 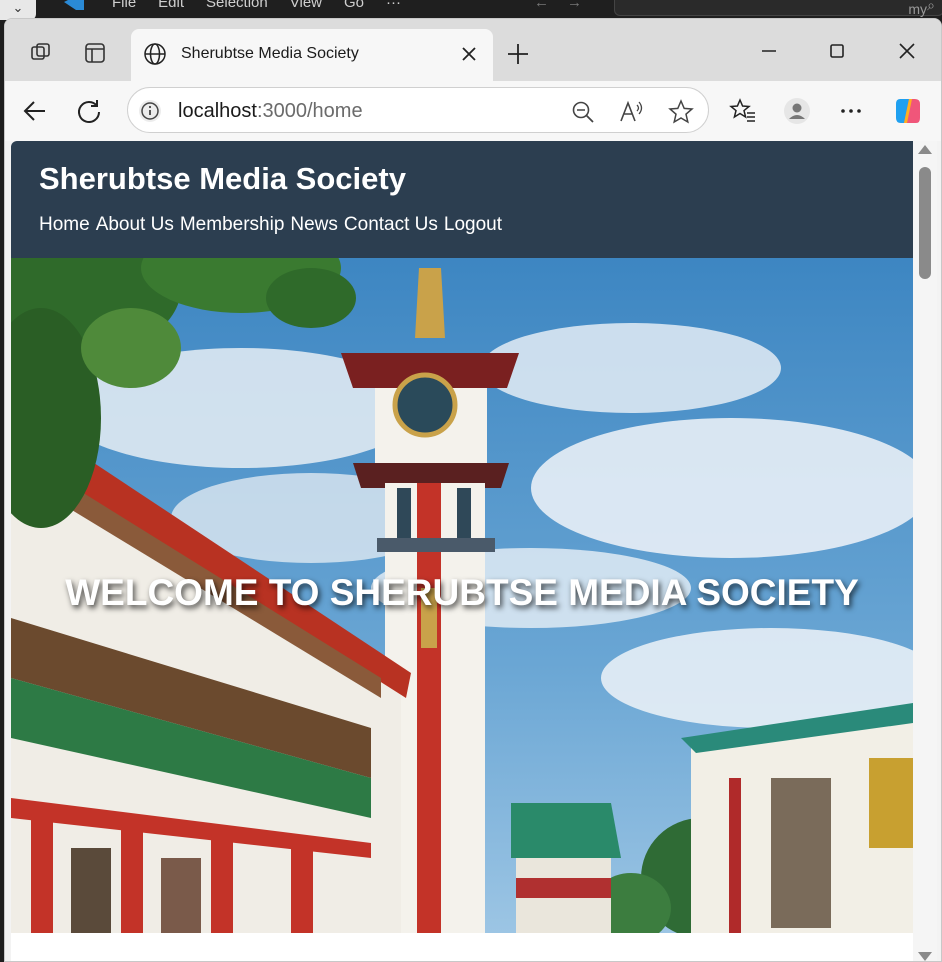 What do you see at coordinates (925, 223) in the screenshot?
I see `scroll-thumb` at bounding box center [925, 223].